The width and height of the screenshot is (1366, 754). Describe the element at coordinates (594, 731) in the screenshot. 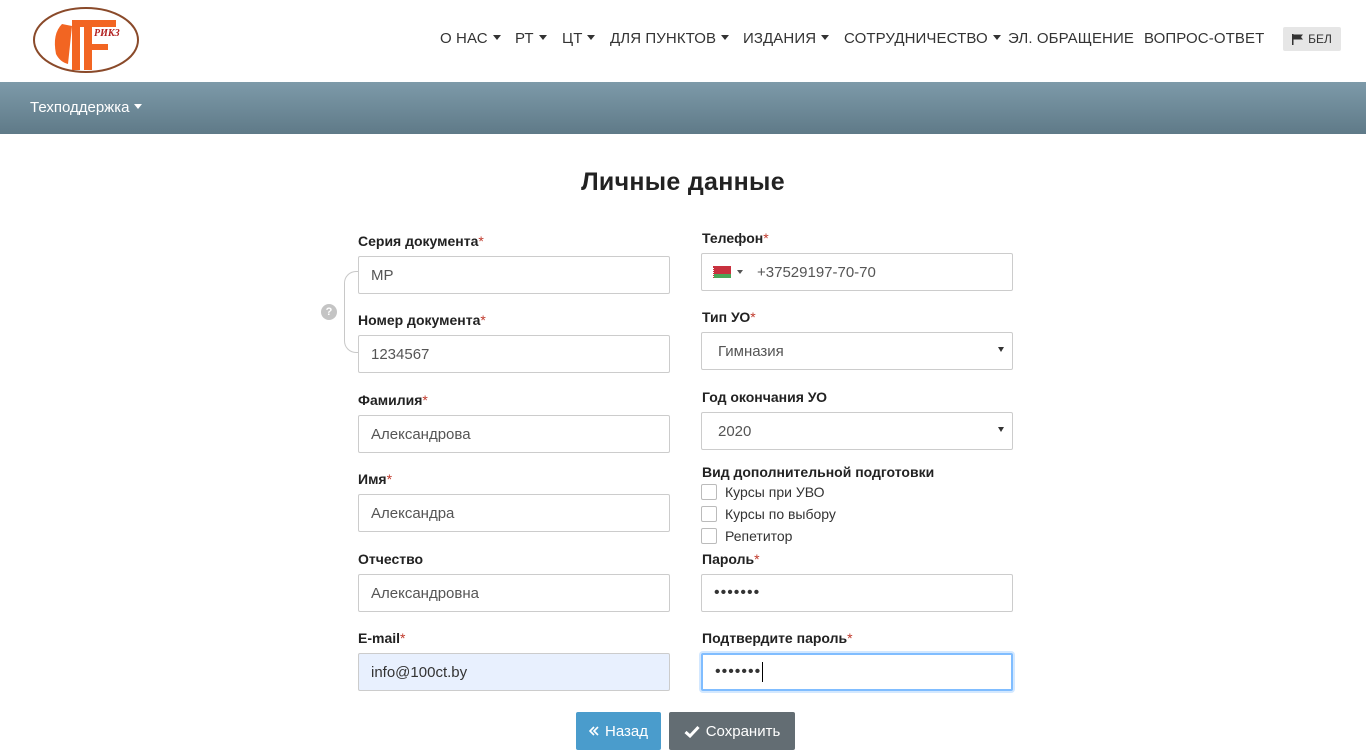

I see `double-chevron-left-icon` at that location.